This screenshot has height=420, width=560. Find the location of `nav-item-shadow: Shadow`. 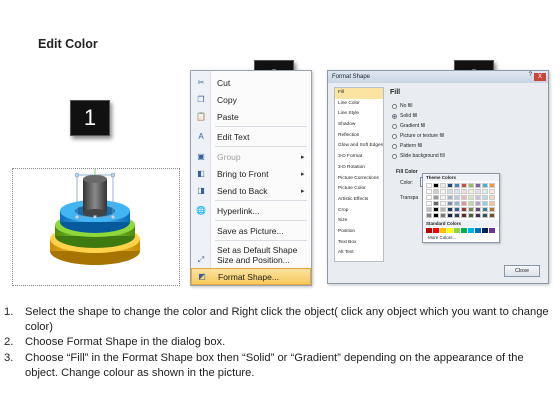

nav-item-shadow: Shadow is located at coordinates (359, 125).